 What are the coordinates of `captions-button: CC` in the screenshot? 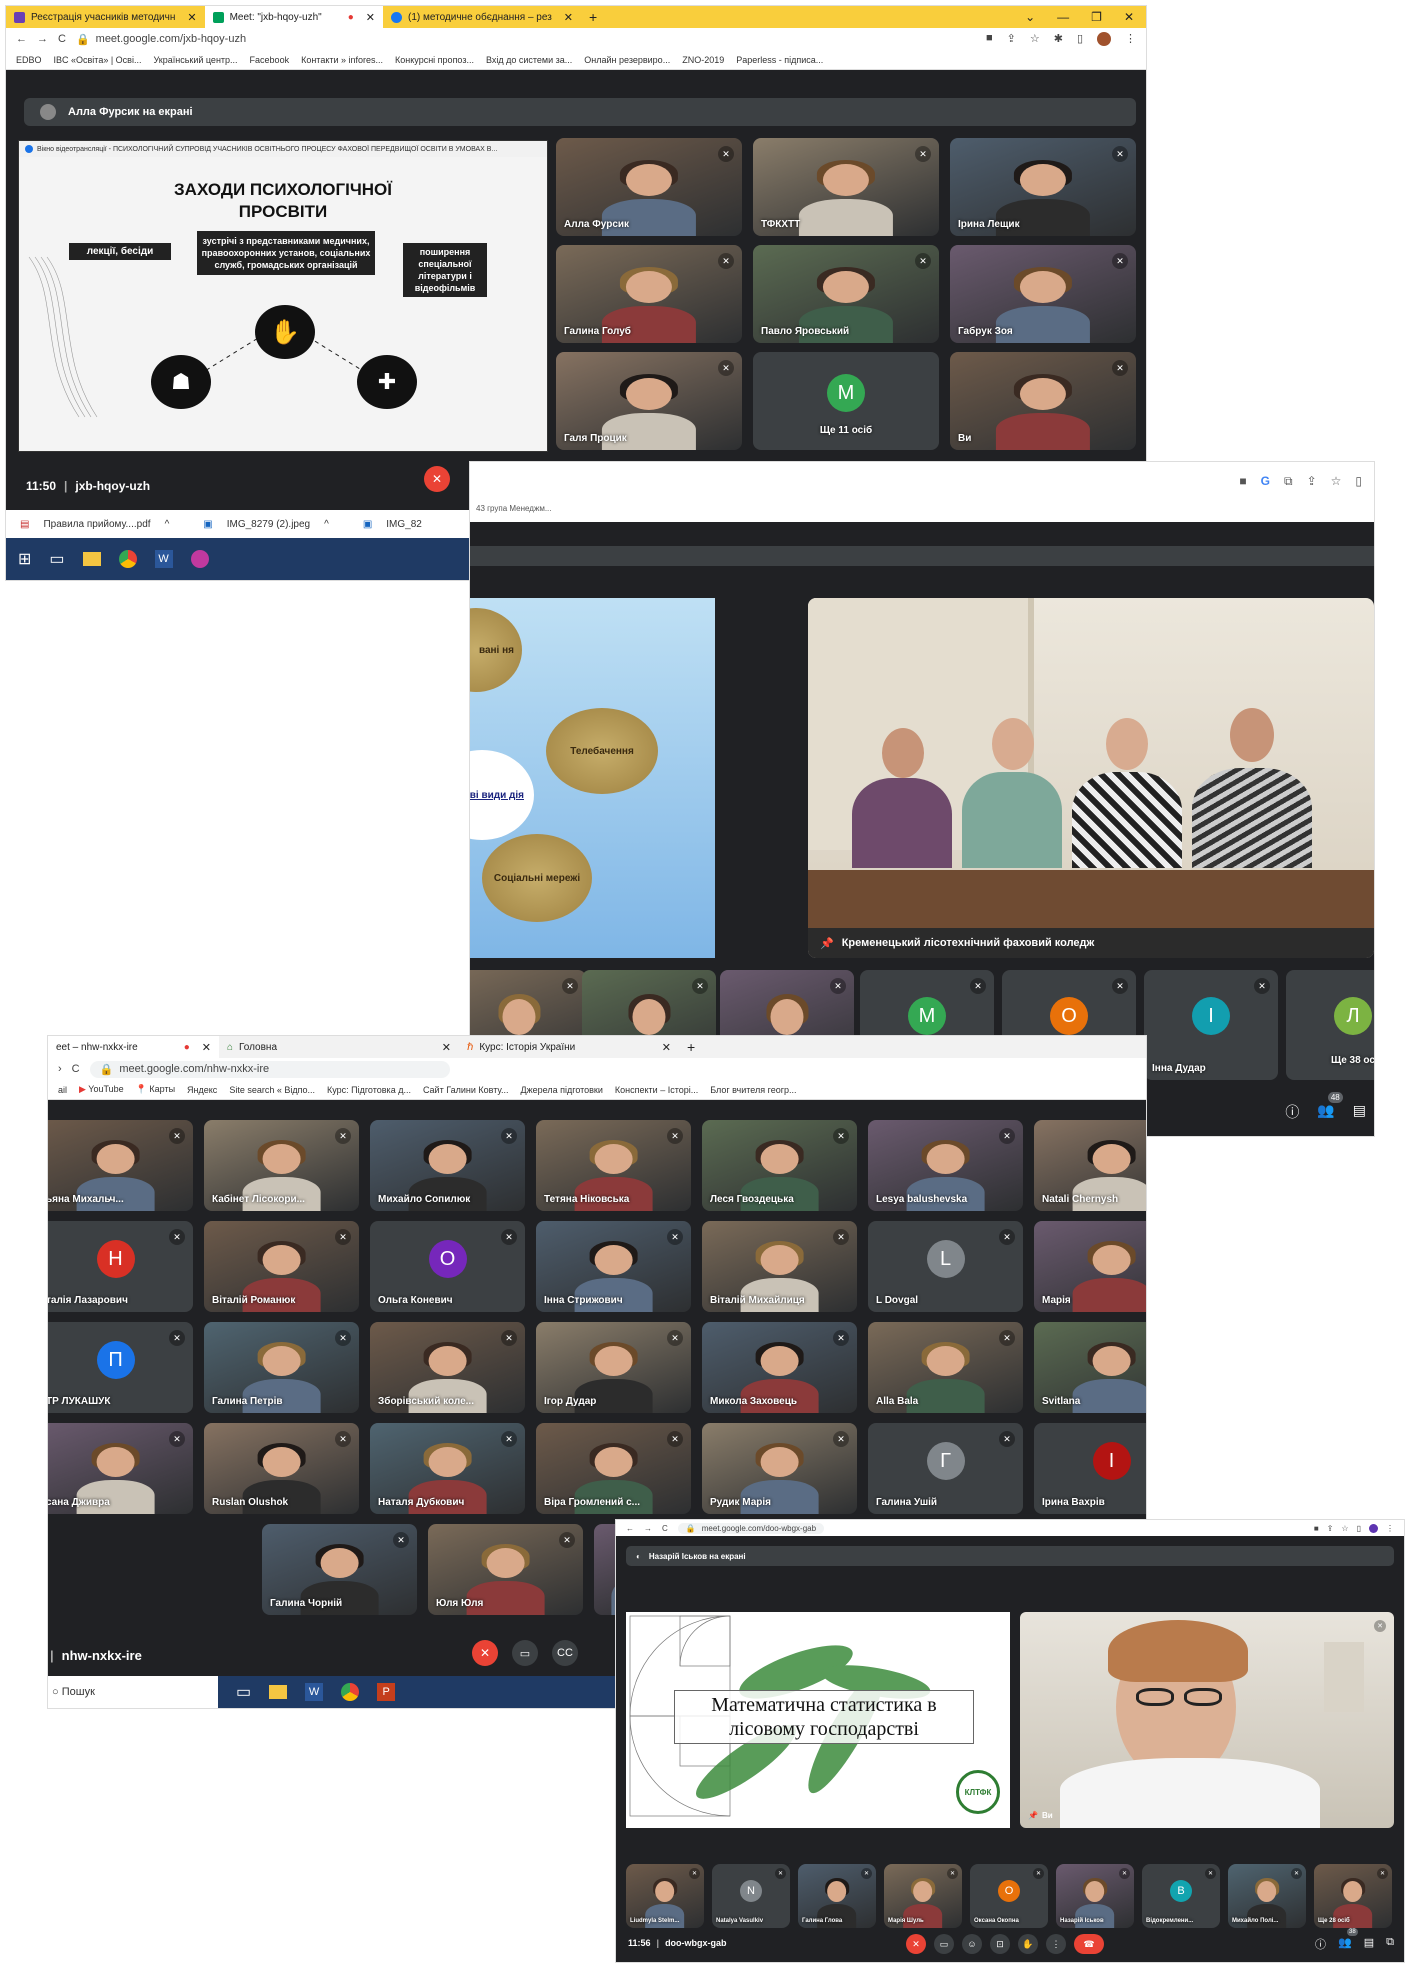 It's located at (565, 1653).